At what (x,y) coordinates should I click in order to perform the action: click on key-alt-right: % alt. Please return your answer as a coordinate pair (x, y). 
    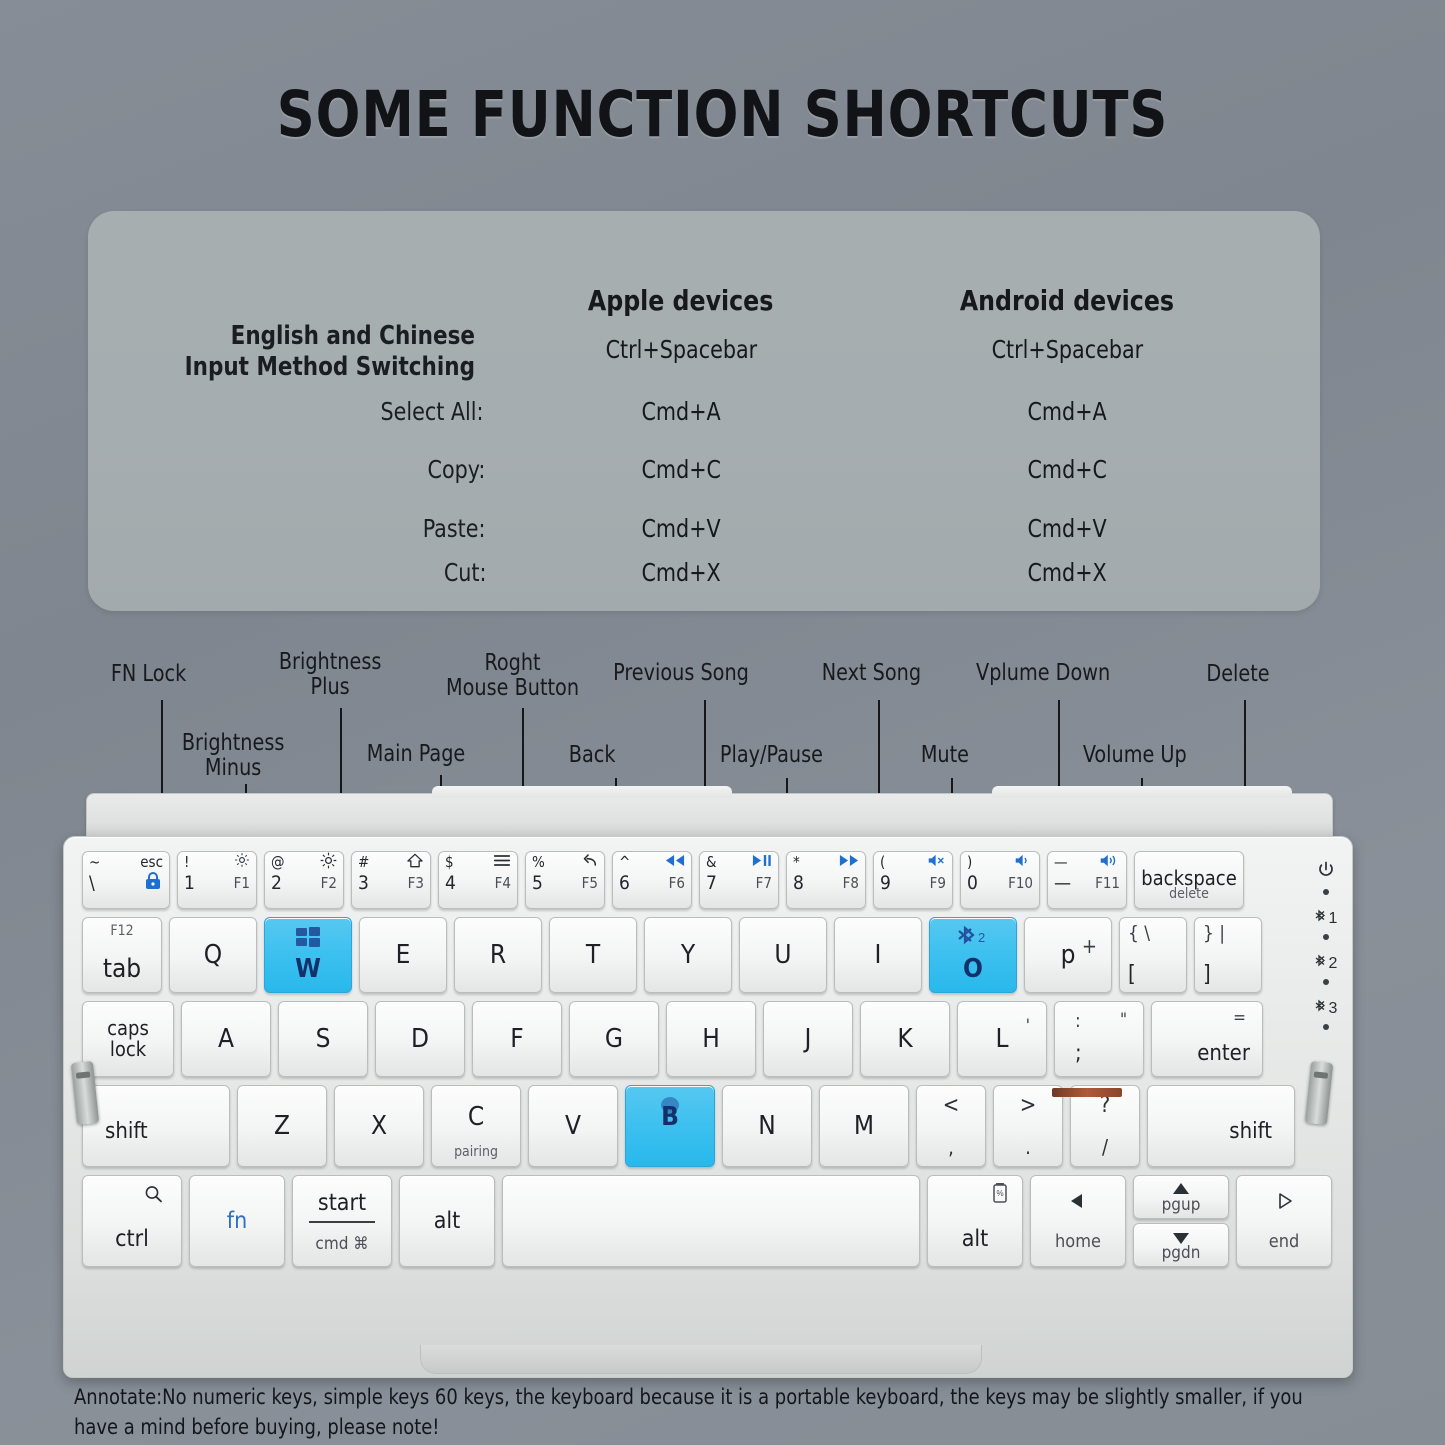
    Looking at the image, I should click on (975, 1221).